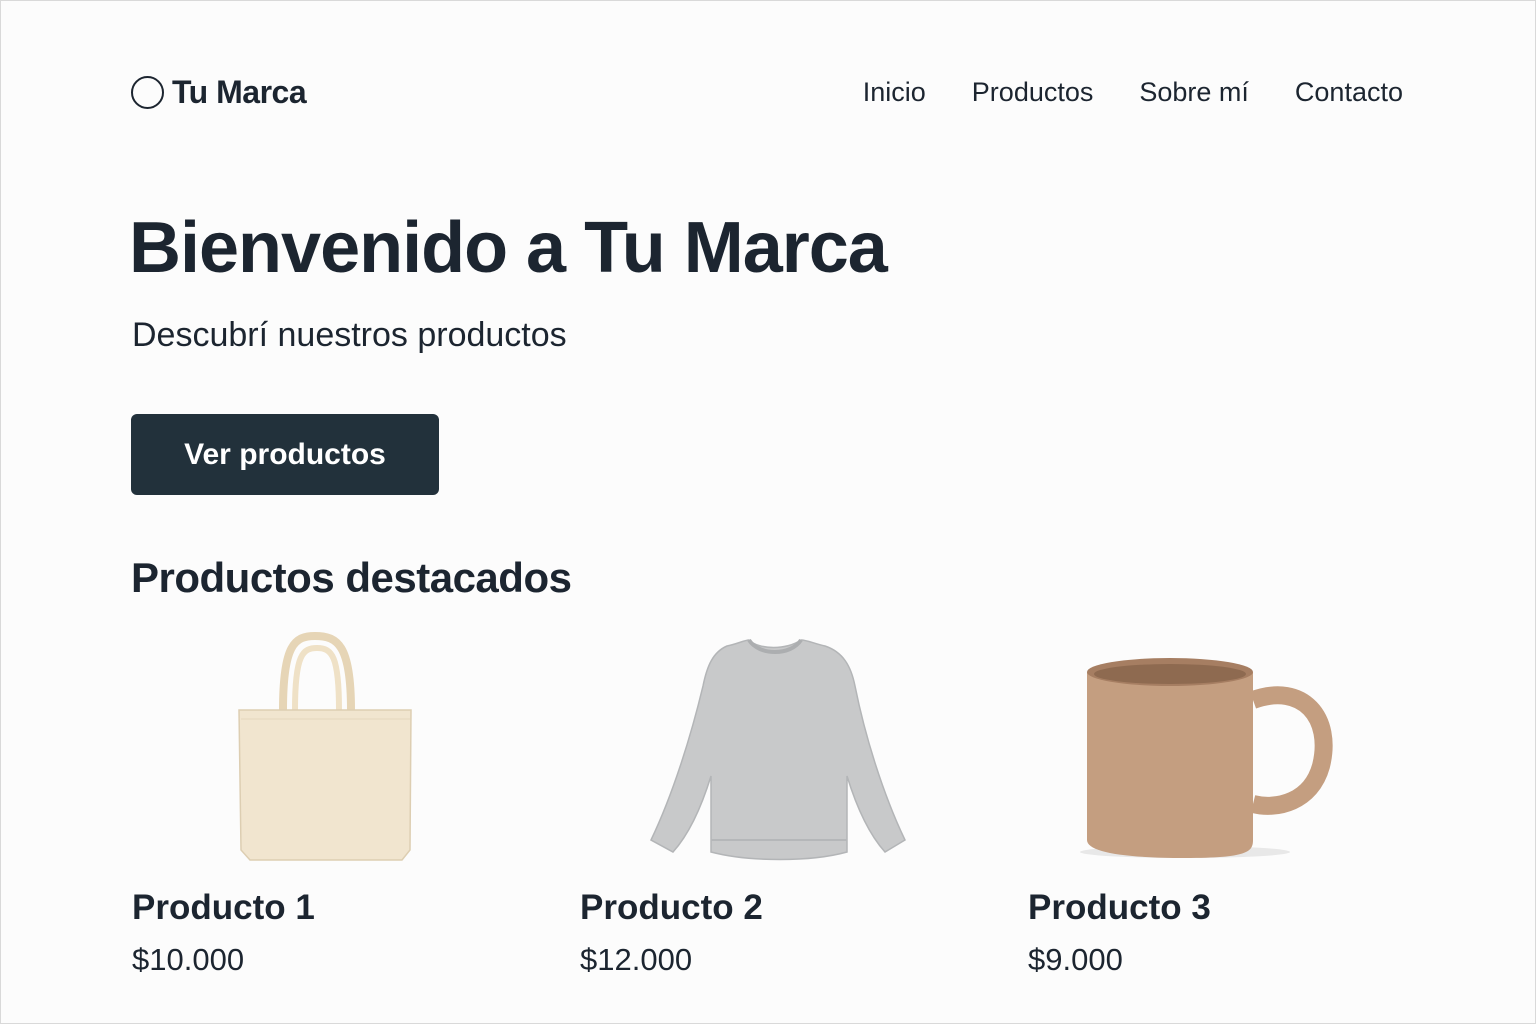  I want to click on hero-title: Bienvenido a Tu Marca, so click(508, 248).